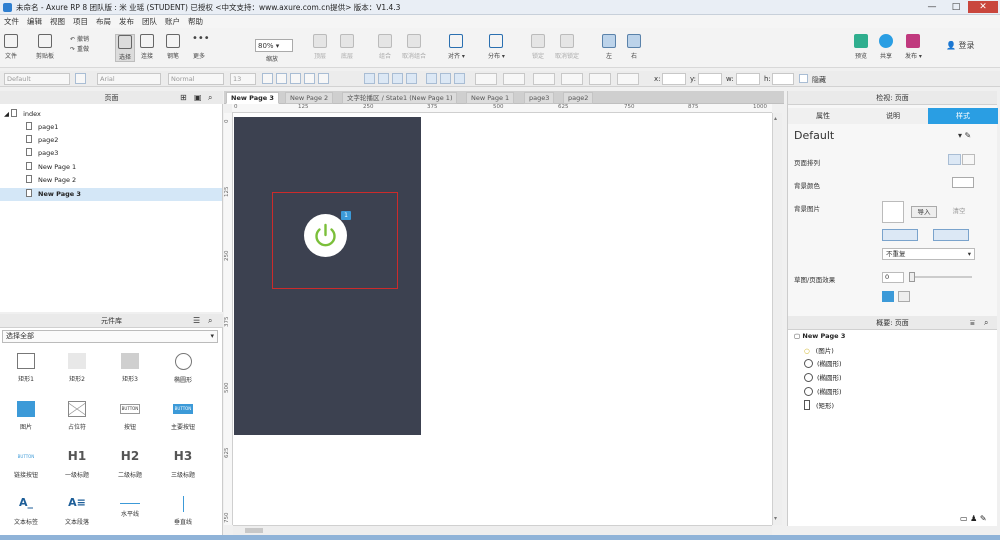 The height and width of the screenshot is (540, 1000). I want to click on tree-item-new-page-2: New Page 2, so click(51, 180).